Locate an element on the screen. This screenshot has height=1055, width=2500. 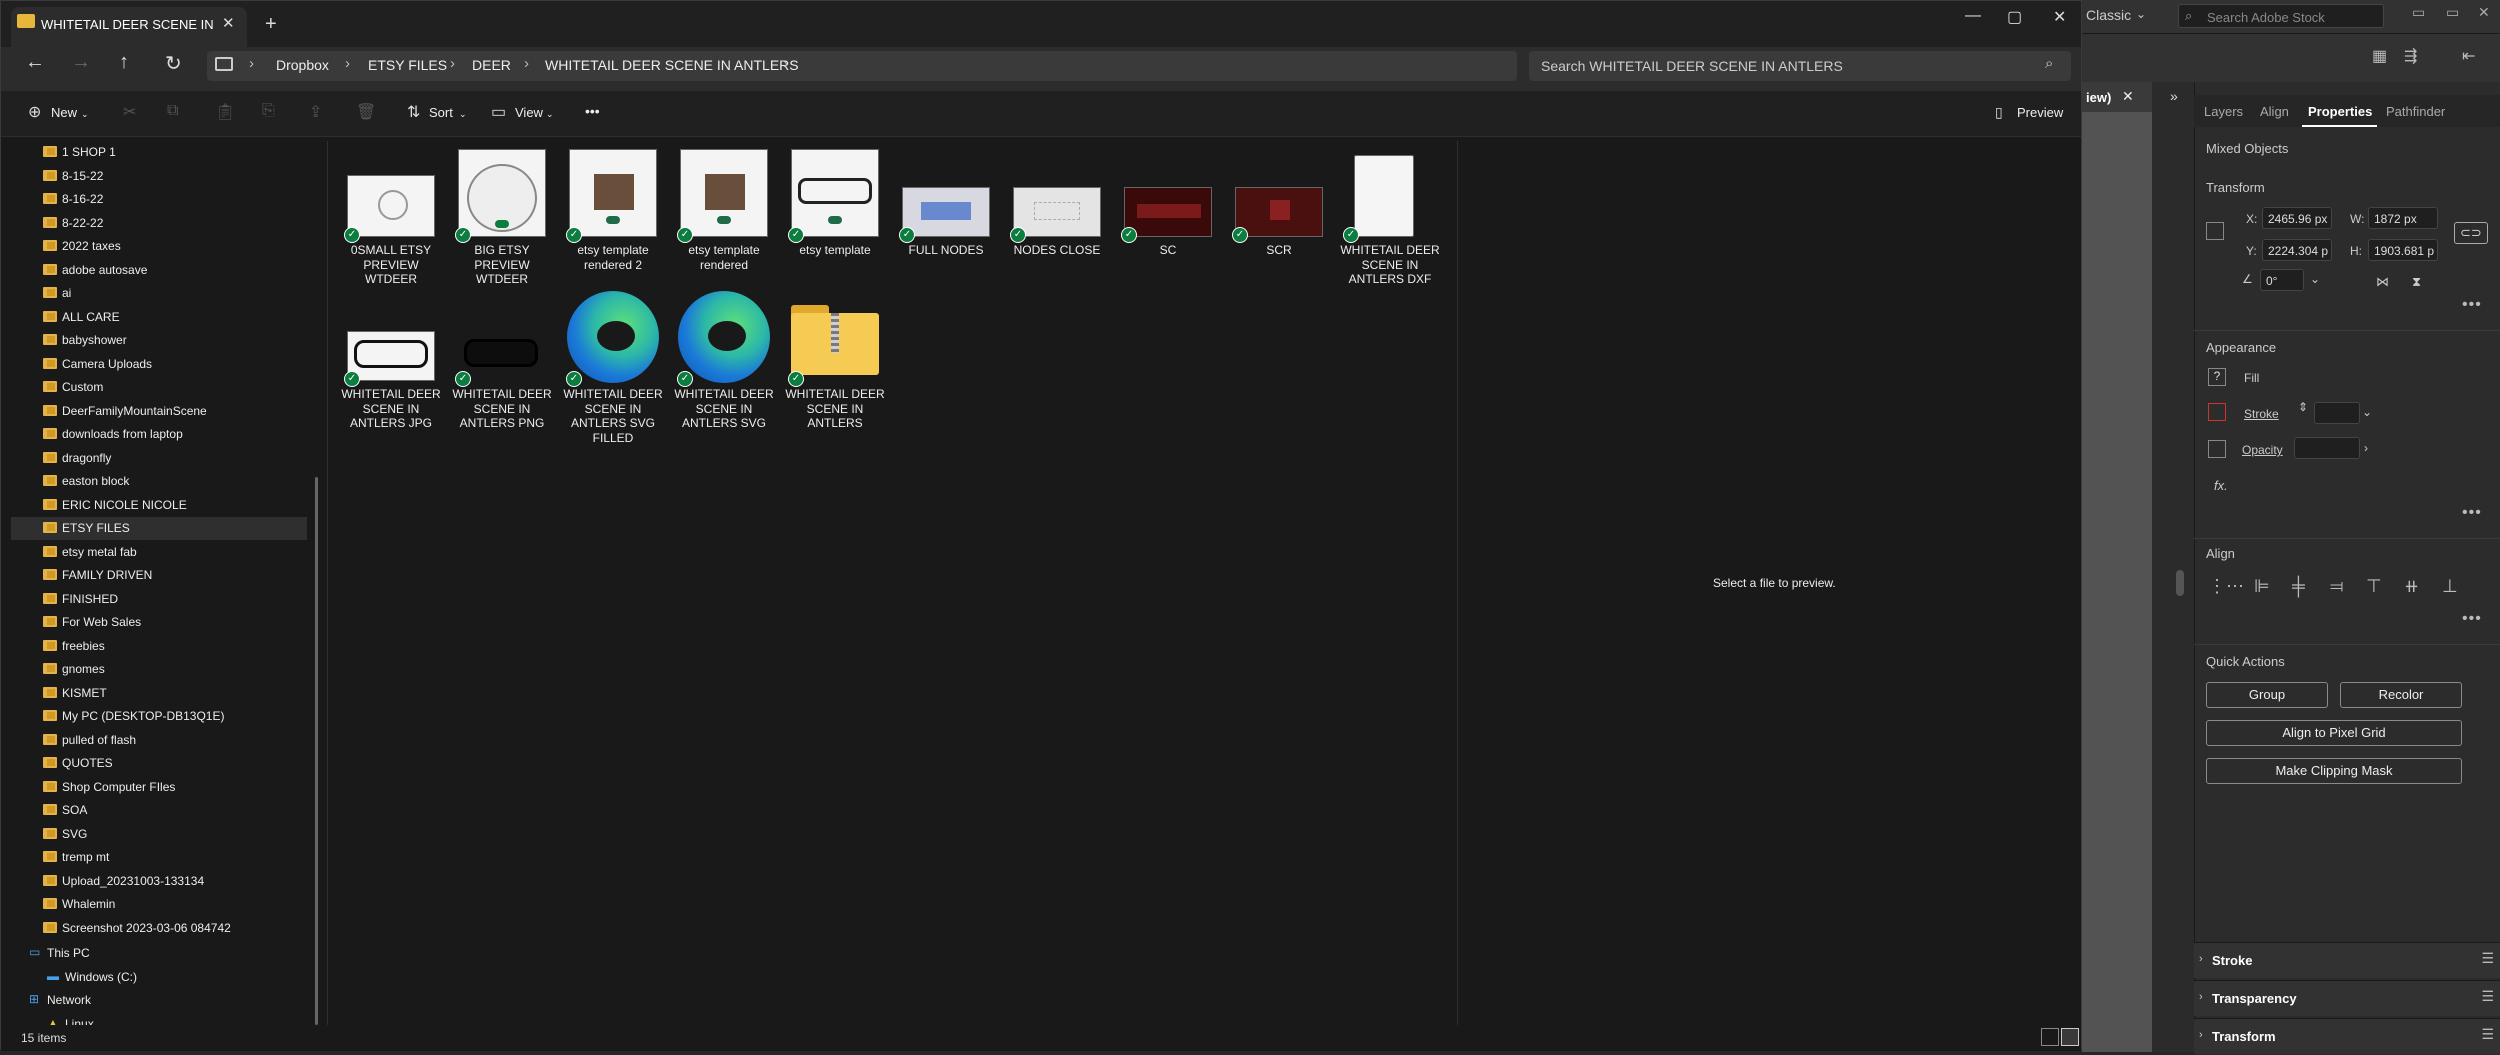
sidebar-folder: Custom is located at coordinates (159, 387).